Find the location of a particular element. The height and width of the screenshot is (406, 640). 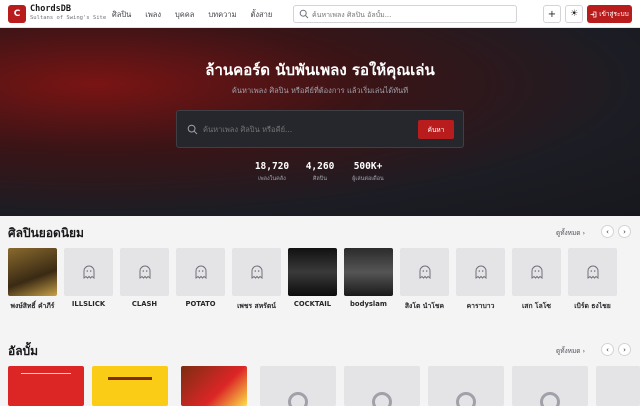

hero-search-button: ค้นหา is located at coordinates (436, 129).